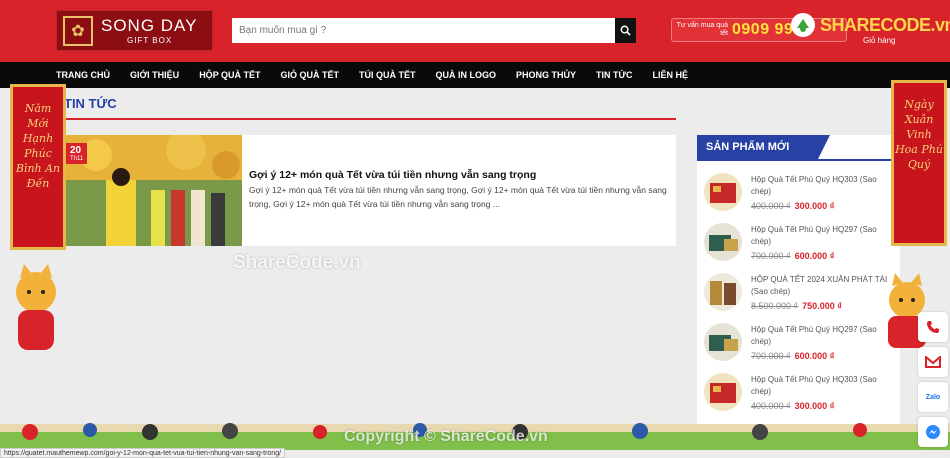 This screenshot has height=458, width=950. I want to click on nav-item-tet-bags: TÚI QUÀ TẾT, so click(387, 75).